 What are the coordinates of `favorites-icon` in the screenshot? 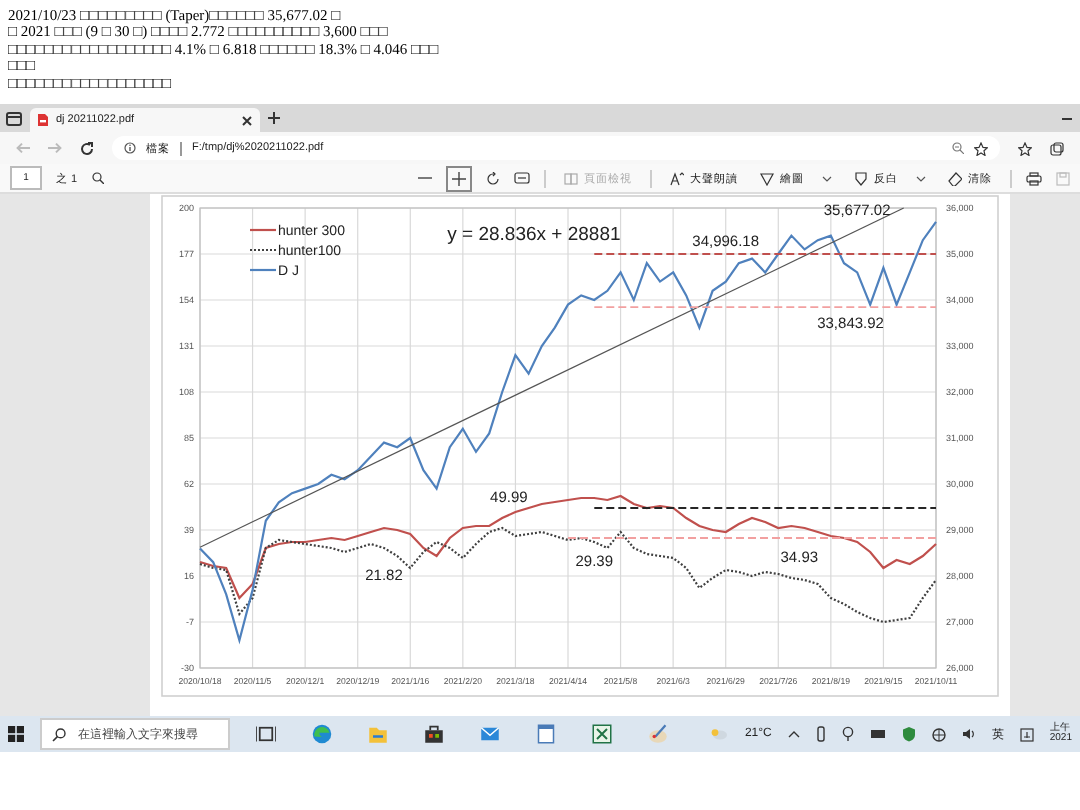 It's located at (1025, 148).